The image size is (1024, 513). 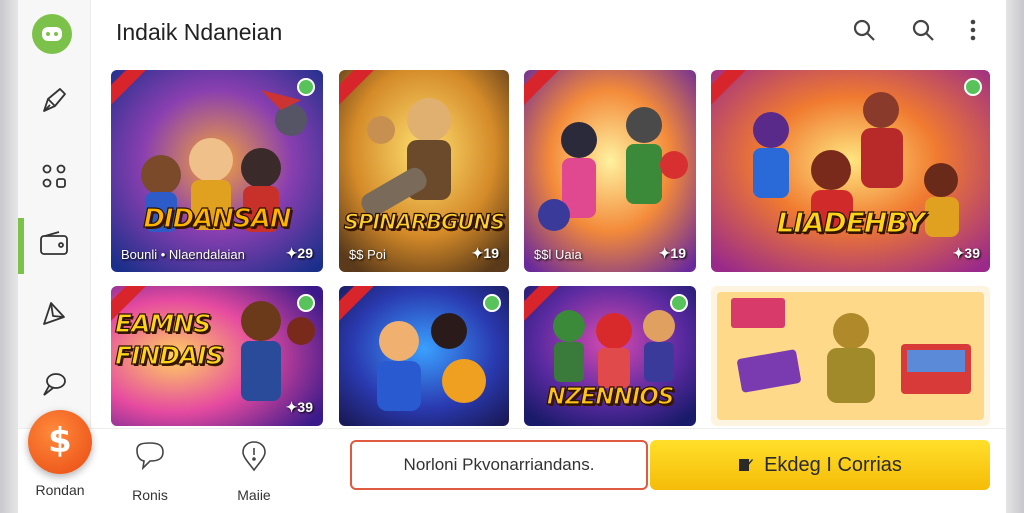 I want to click on sidebar-item-chat, so click(x=54, y=386).